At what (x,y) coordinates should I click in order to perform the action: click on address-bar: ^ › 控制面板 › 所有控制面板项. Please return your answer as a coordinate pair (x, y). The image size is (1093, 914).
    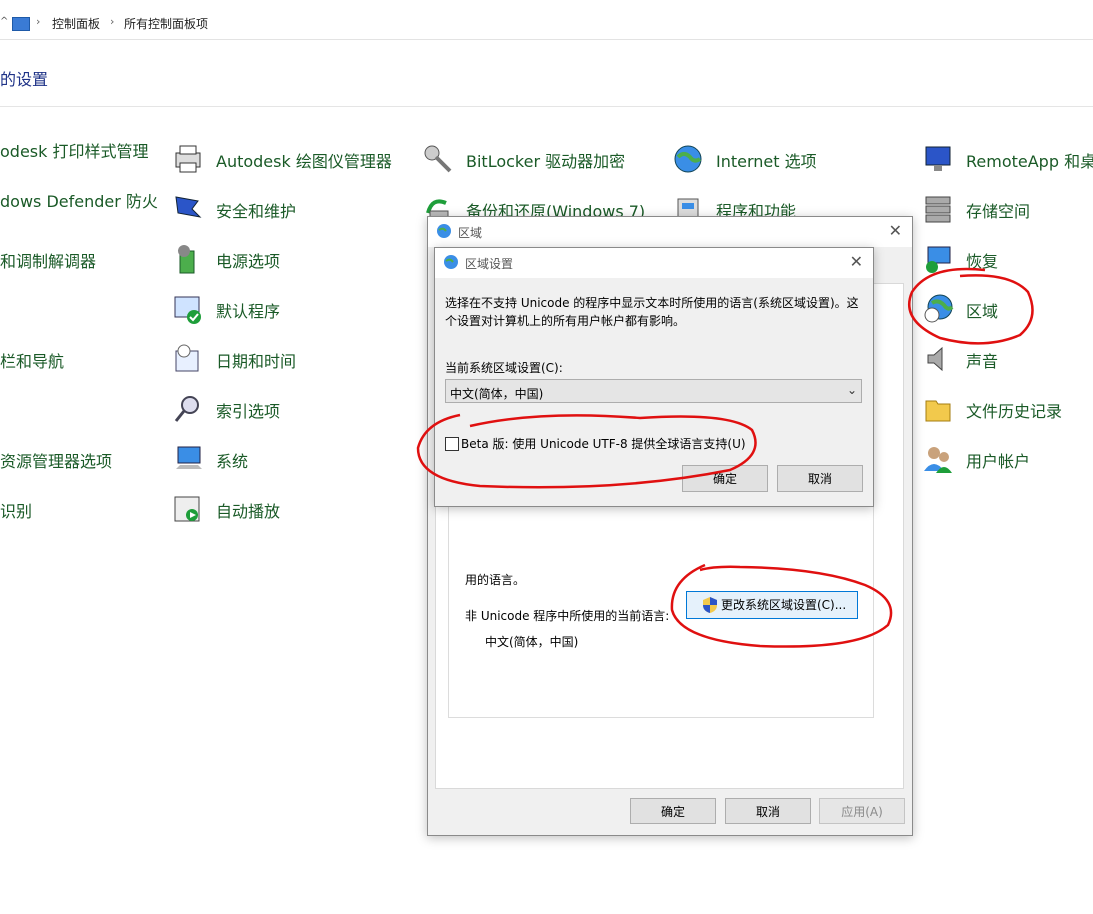
    Looking at the image, I should click on (546, 23).